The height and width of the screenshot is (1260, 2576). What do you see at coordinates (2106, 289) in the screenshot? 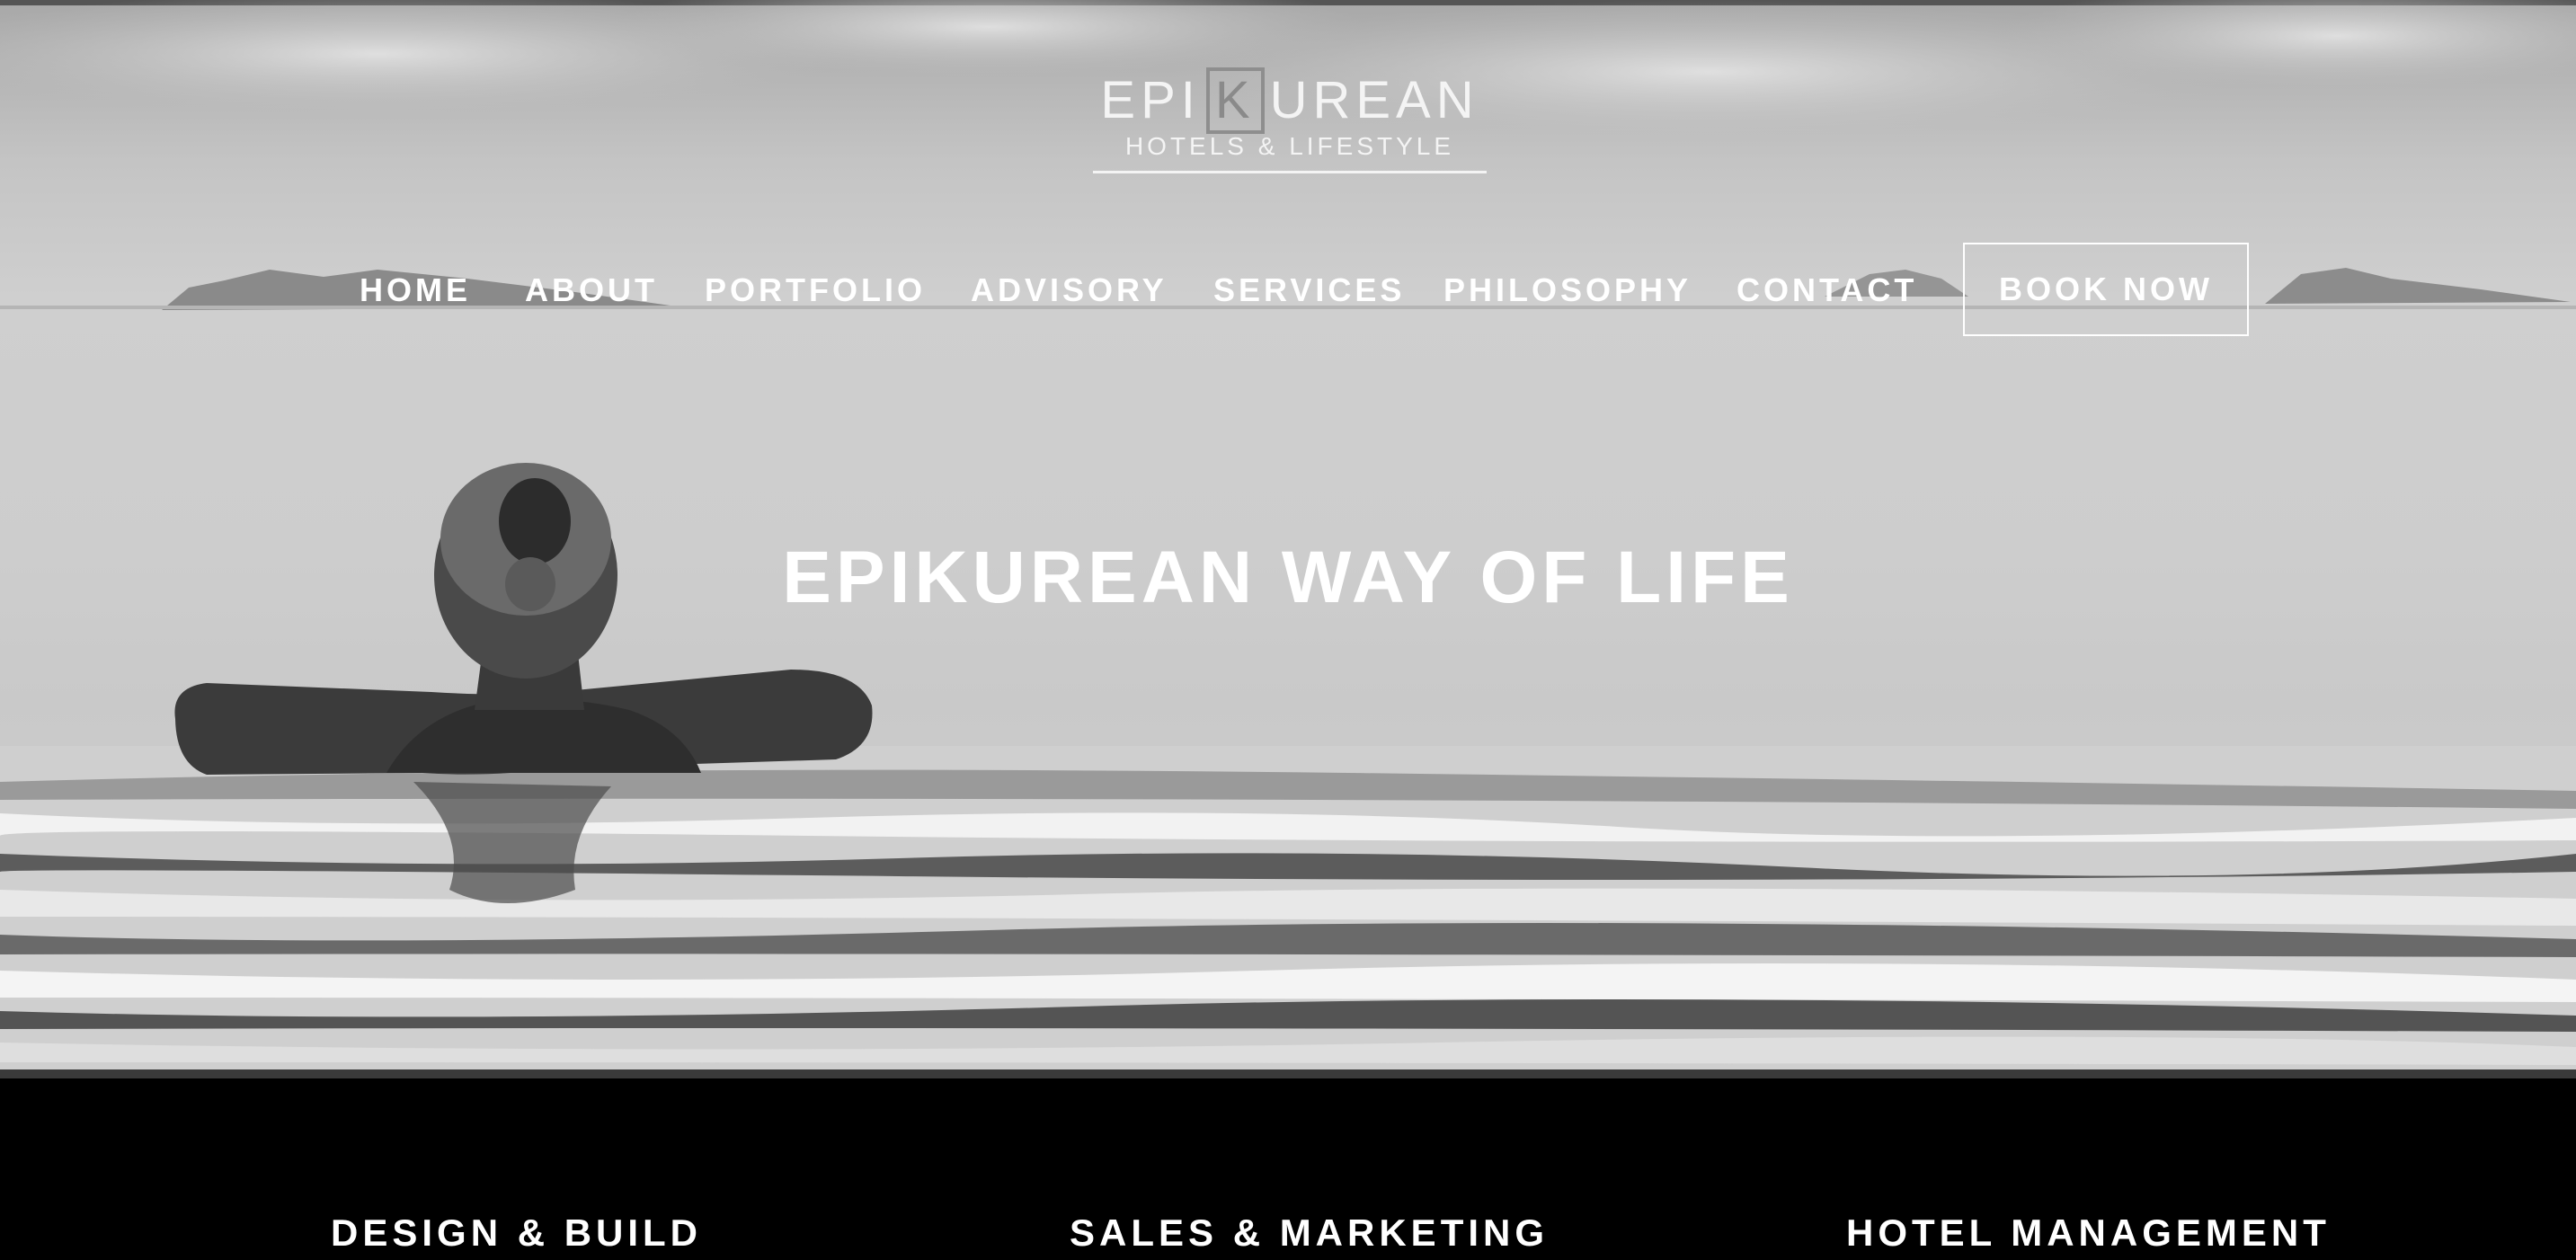
I see `book-now-button: BOOK NOW` at bounding box center [2106, 289].